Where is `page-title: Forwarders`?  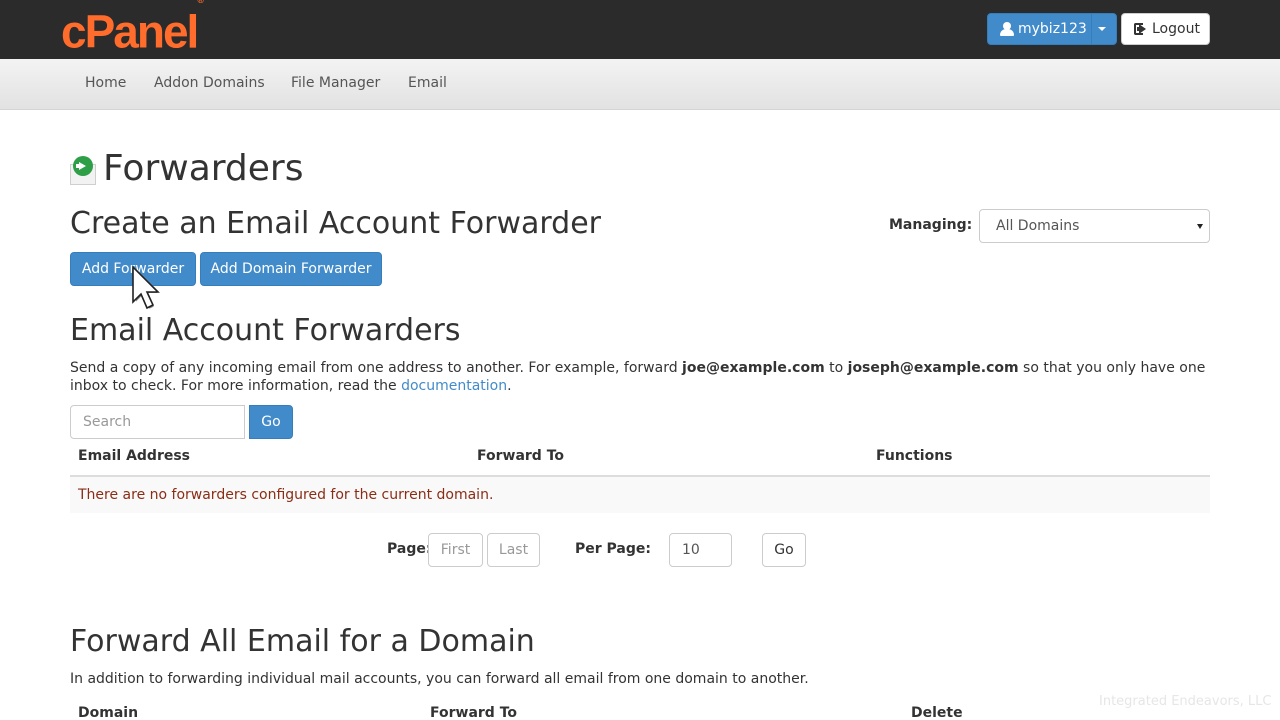 page-title: Forwarders is located at coordinates (203, 168).